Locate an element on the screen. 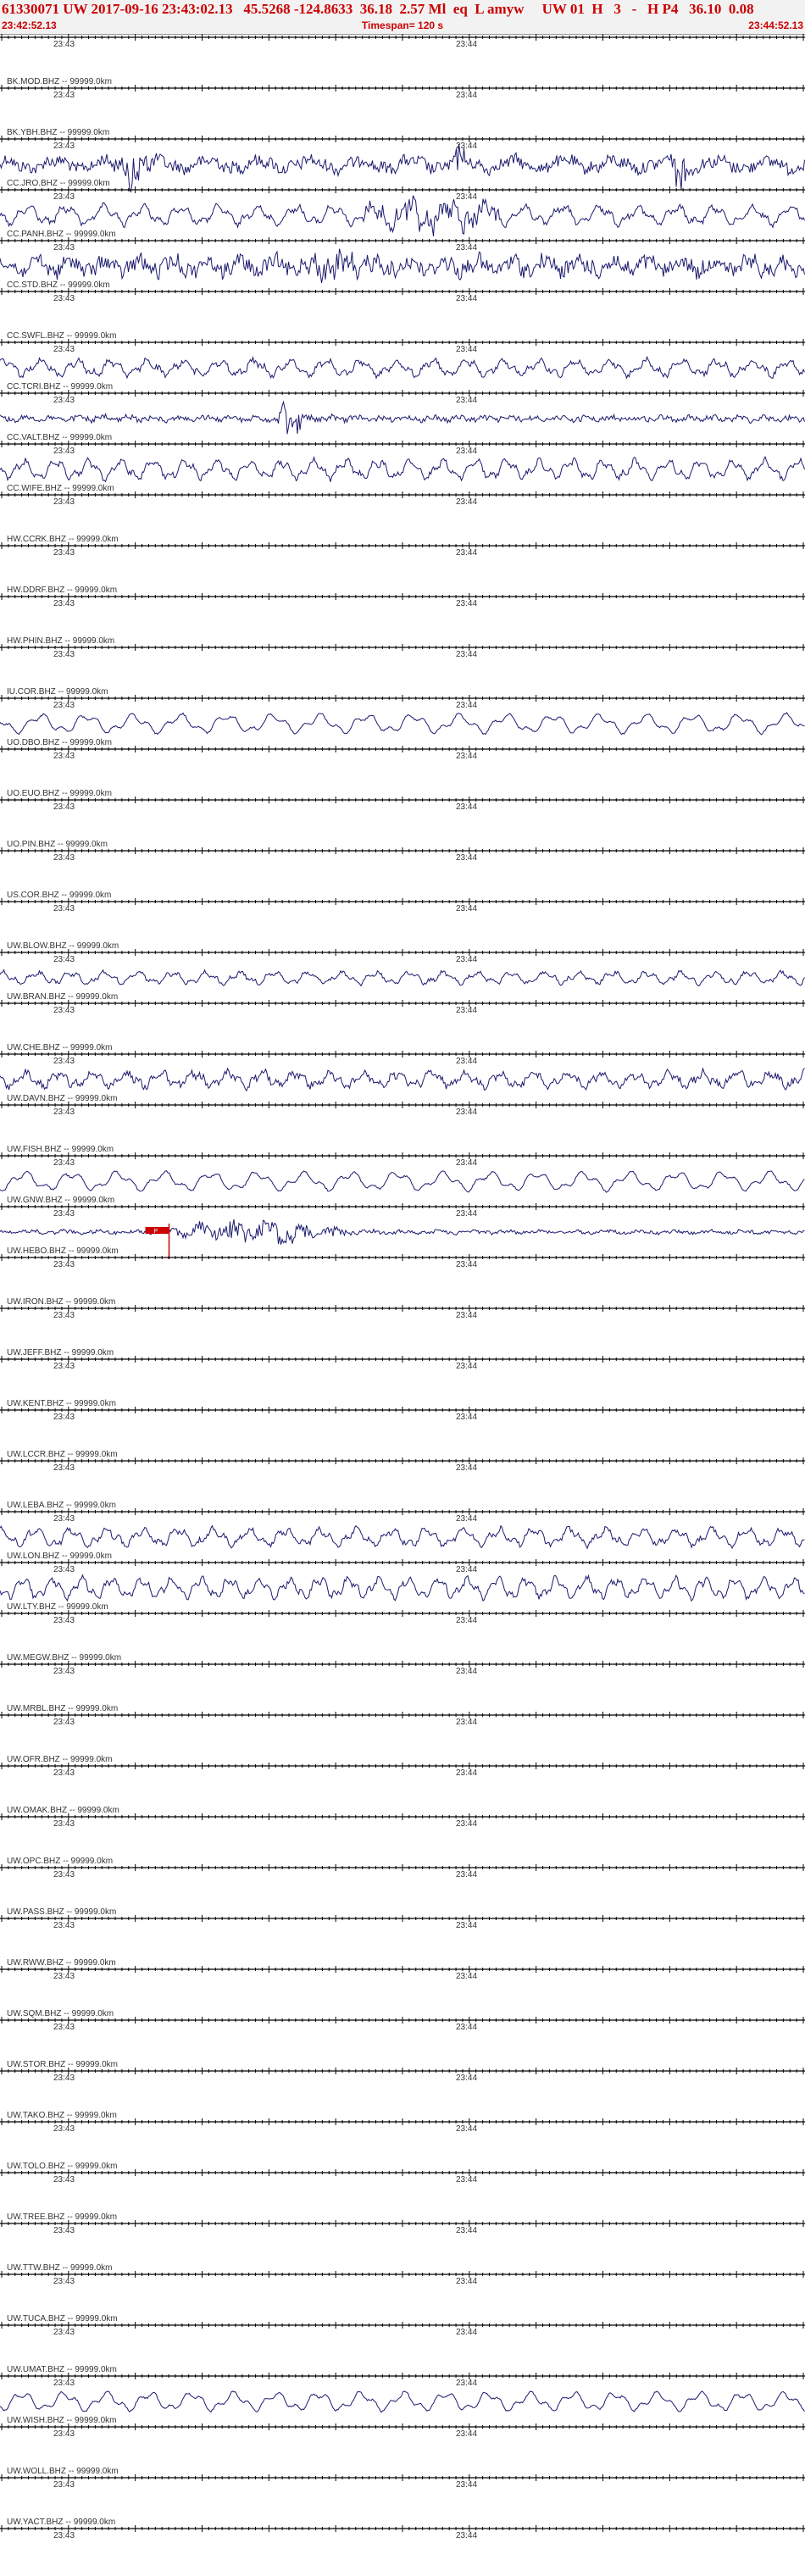 The image size is (805, 2576). channel-label: UW.OFR.BHZ -- 99999.0km is located at coordinates (59, 1759).